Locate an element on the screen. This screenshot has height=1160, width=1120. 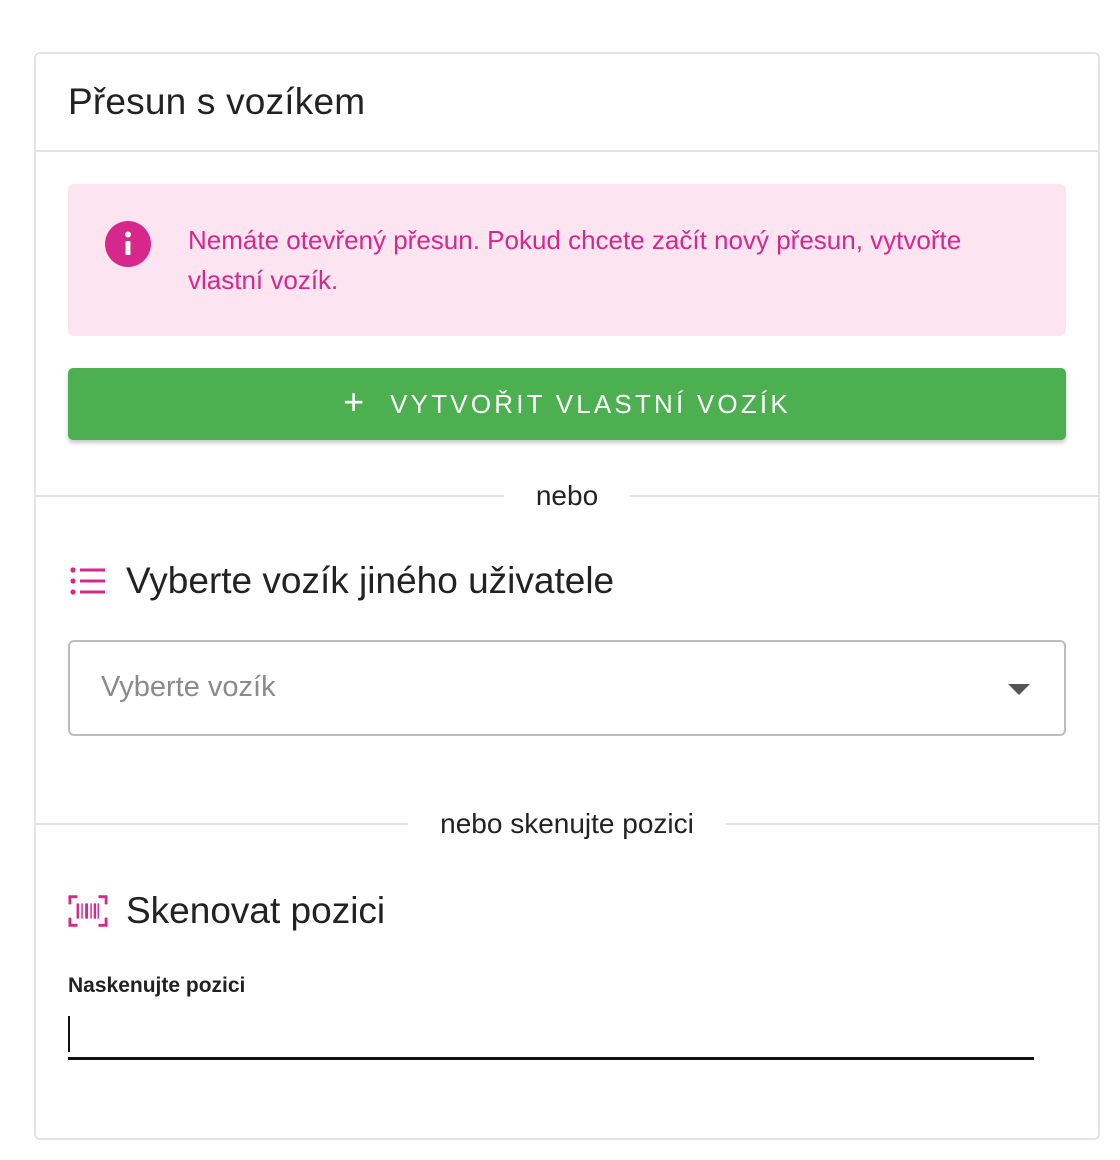
scan-section-heading: Skenovat pozici is located at coordinates (256, 910).